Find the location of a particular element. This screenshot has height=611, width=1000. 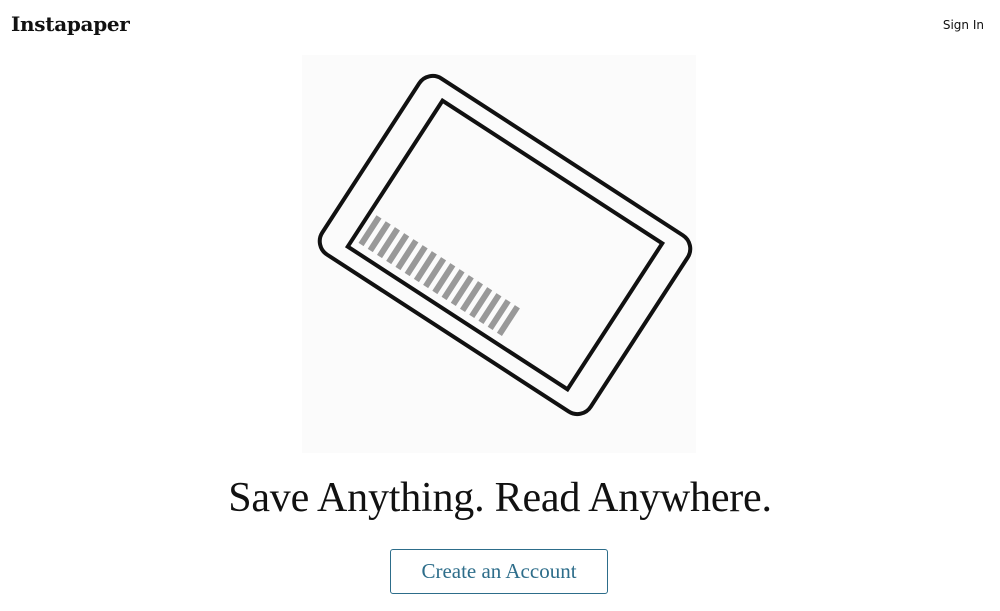

instapaper-logo: Instapaper is located at coordinates (70, 24).